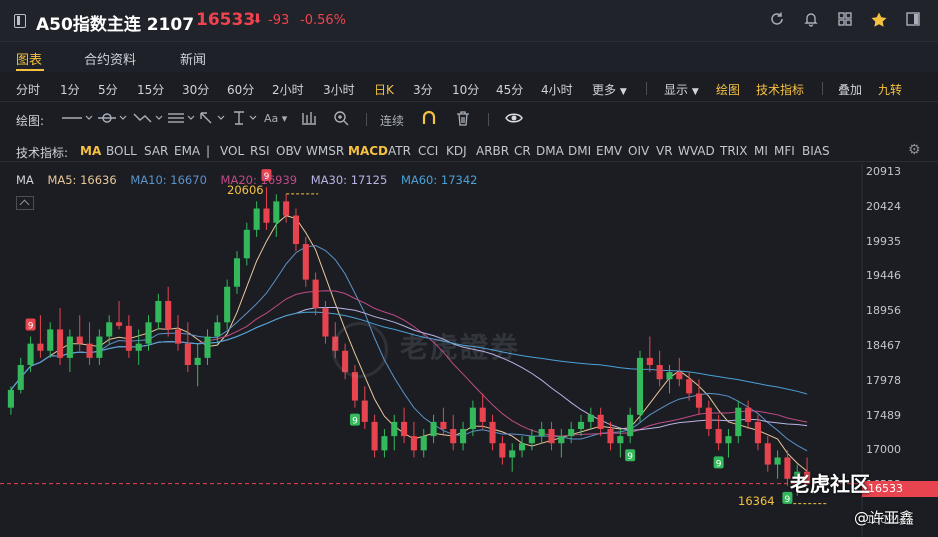  Describe the element at coordinates (195, 89) in the screenshot. I see `period-30m: 30分` at that location.